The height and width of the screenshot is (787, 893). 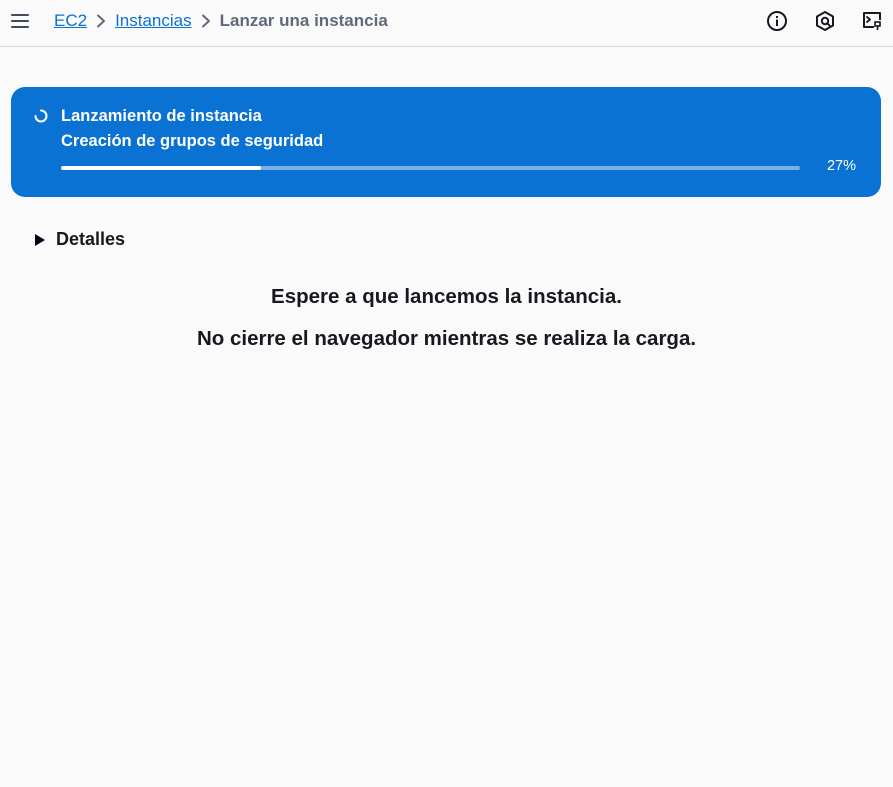 What do you see at coordinates (841, 166) in the screenshot?
I see `progress-percent: 27%` at bounding box center [841, 166].